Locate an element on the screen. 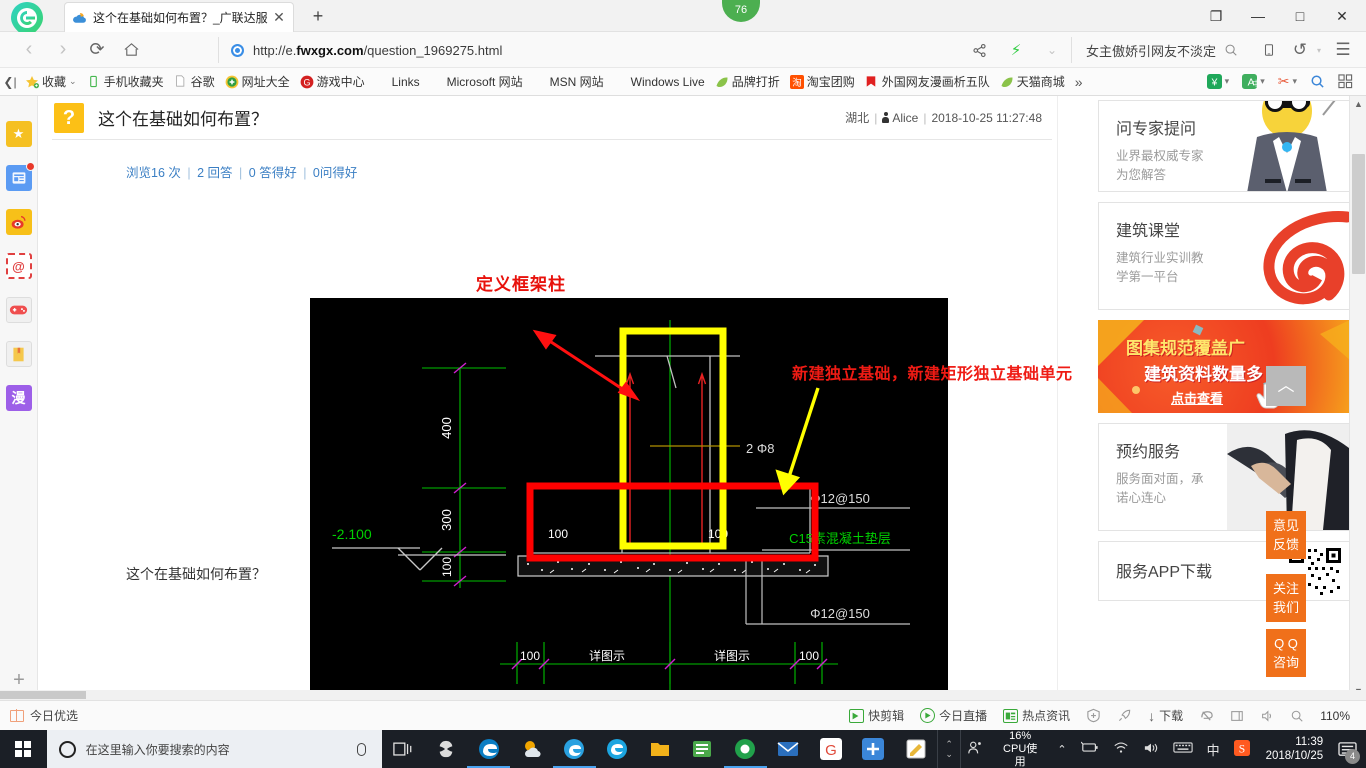  scroll-up-icon: ⌃ is located at coordinates (949, 744).